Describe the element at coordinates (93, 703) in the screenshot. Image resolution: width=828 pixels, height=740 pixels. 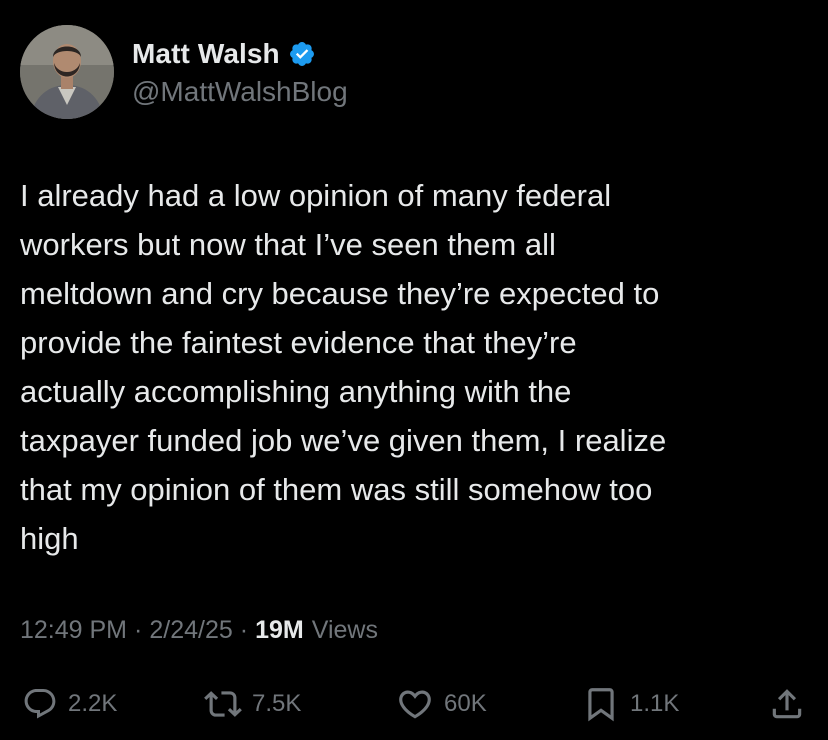
I see `reply-count: 2.2K` at that location.